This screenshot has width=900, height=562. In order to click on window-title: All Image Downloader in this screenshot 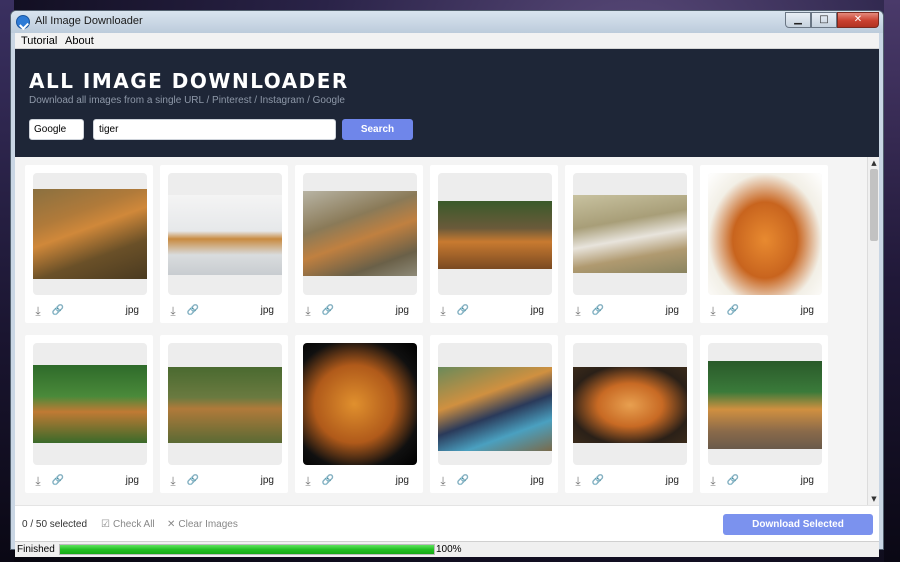, I will do `click(89, 21)`.